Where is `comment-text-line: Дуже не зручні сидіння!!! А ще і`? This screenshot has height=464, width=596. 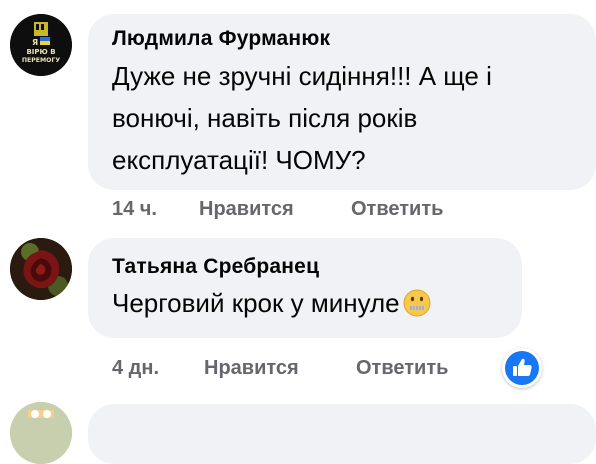
comment-text-line: Дуже не зручні сидіння!!! А ще і is located at coordinates (302, 76).